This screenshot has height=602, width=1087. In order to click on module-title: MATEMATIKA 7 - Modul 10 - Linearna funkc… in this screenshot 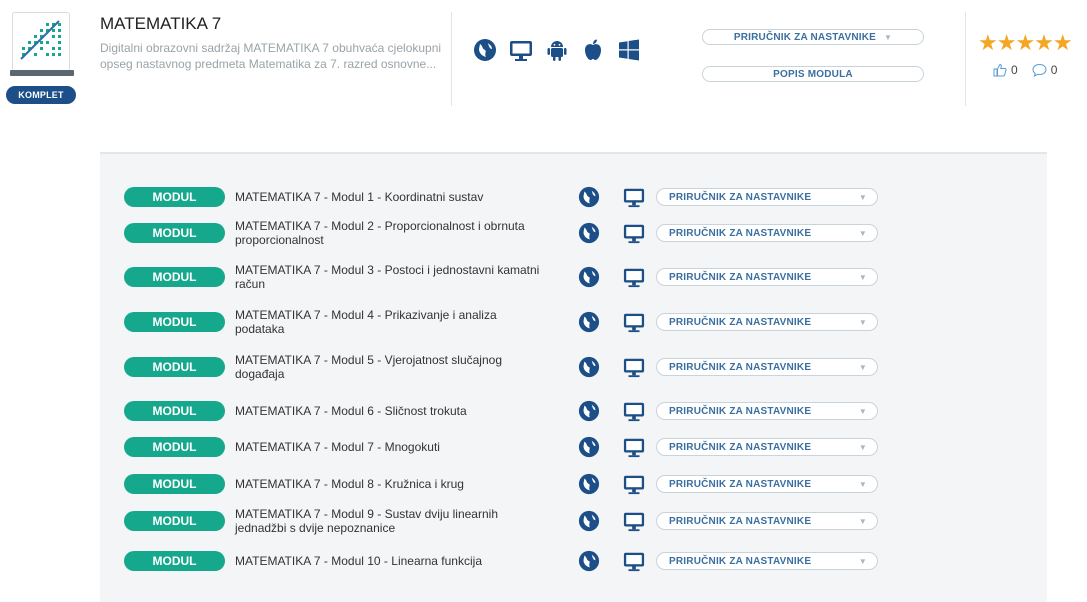, I will do `click(390, 561)`.